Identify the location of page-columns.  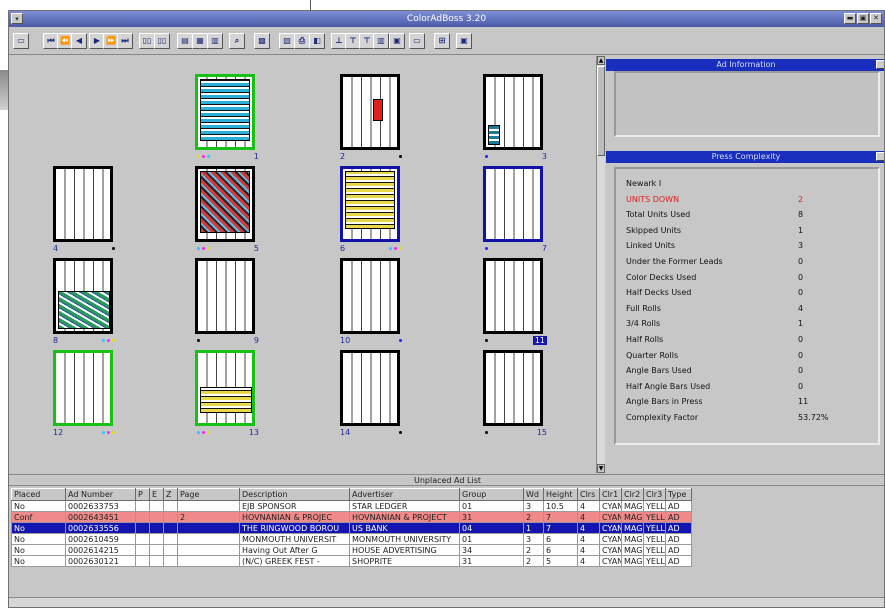
(370, 112).